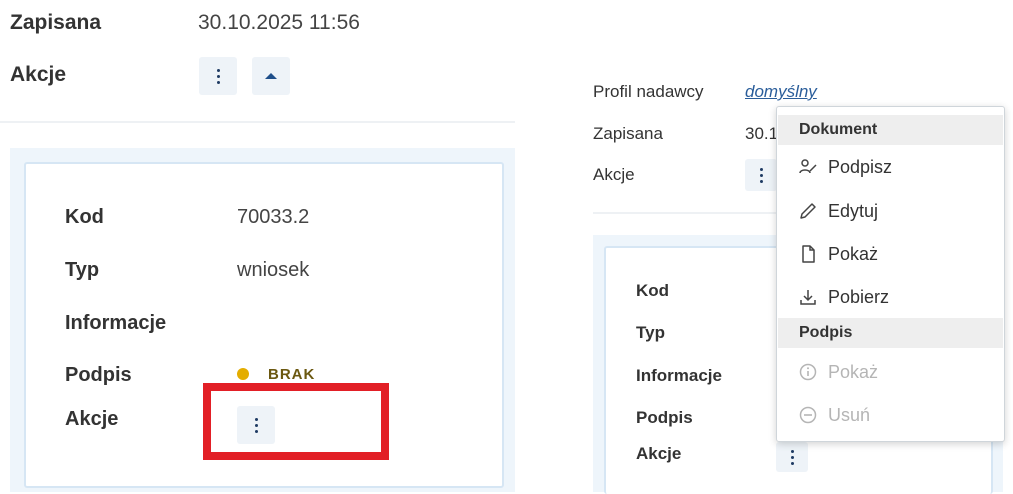 The image size is (1013, 494). Describe the element at coordinates (279, 22) in the screenshot. I see `zapisana-value: 30.10.2025 11:56` at that location.